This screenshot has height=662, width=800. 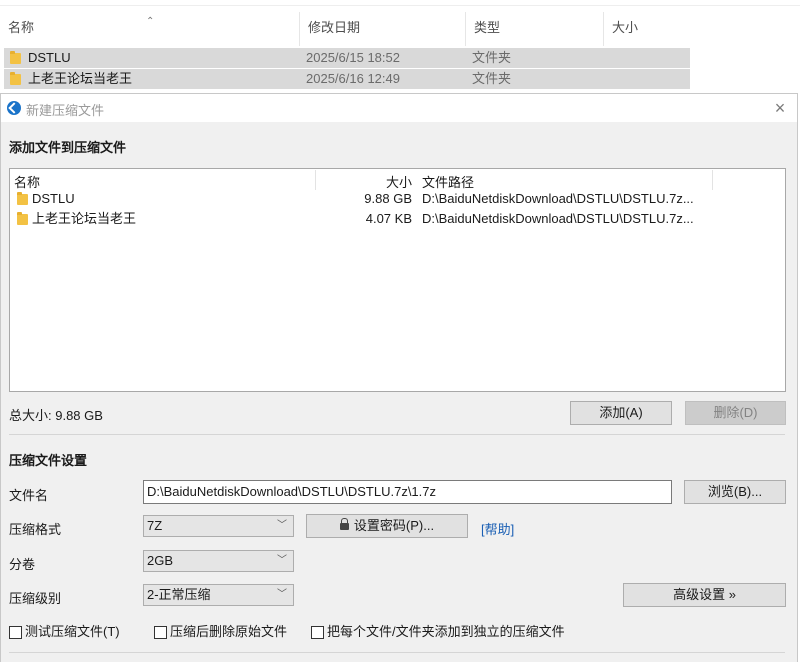 What do you see at coordinates (22, 564) in the screenshot?
I see `volume-label: 分卷` at bounding box center [22, 564].